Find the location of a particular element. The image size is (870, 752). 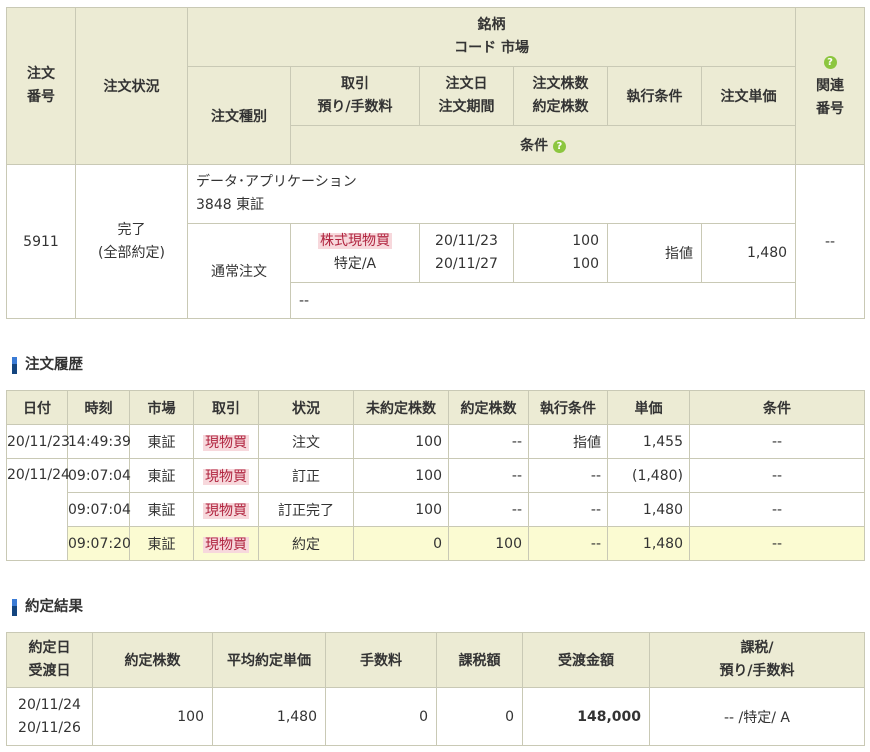

history-time: 14:49:39 is located at coordinates (99, 441).